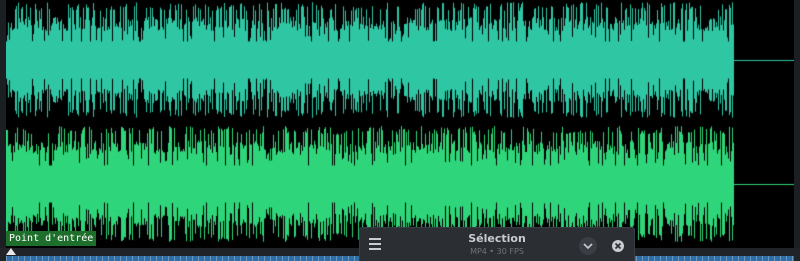 The width and height of the screenshot is (800, 261). Describe the element at coordinates (11, 251) in the screenshot. I see `in-point-marker` at that location.